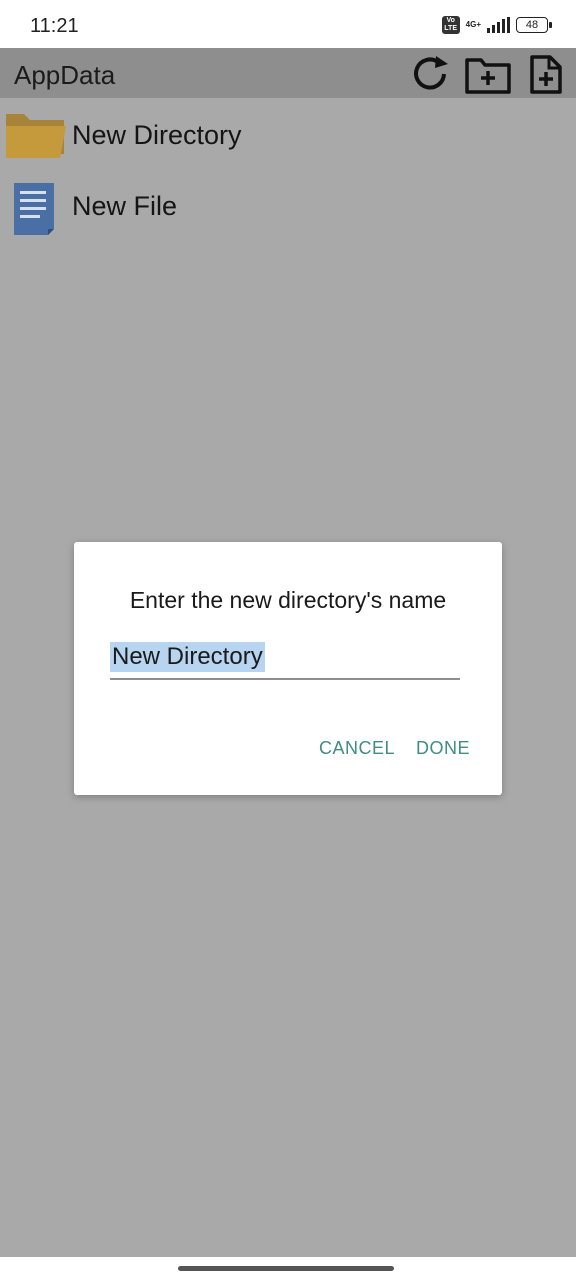  Describe the element at coordinates (357, 748) in the screenshot. I see `cancel-button: CANCEL` at that location.